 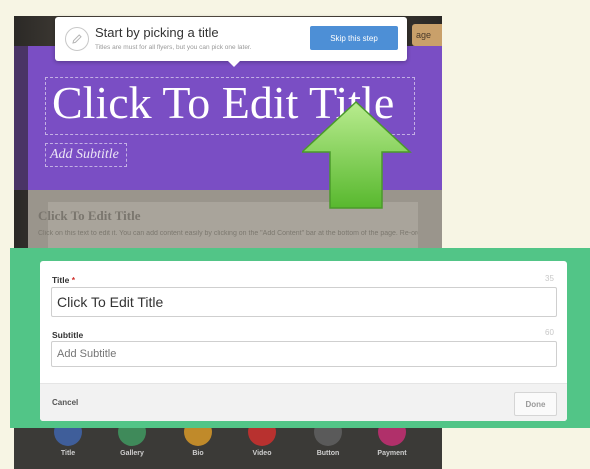 I want to click on subtitle-field-label: Subtitle, so click(x=68, y=335).